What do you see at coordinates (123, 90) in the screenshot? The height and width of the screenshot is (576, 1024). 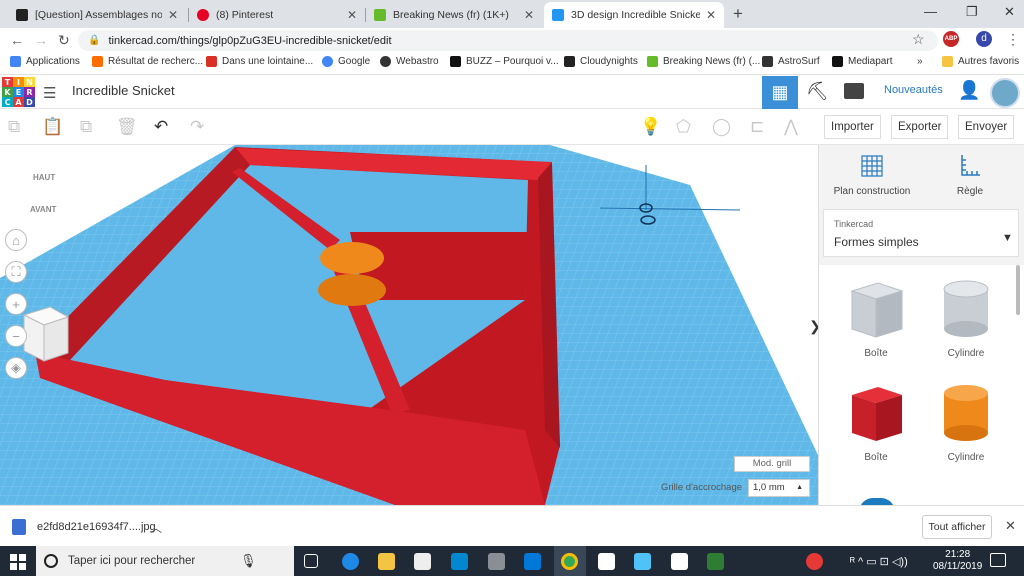 I see `project-title: Incredible Snicket` at bounding box center [123, 90].